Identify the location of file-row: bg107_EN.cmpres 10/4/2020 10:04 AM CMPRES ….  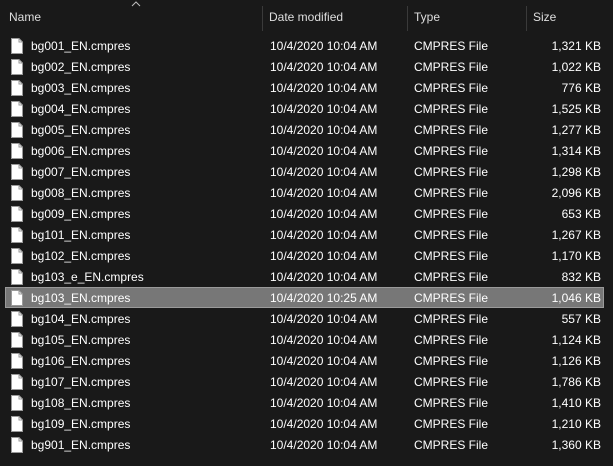
(304, 381).